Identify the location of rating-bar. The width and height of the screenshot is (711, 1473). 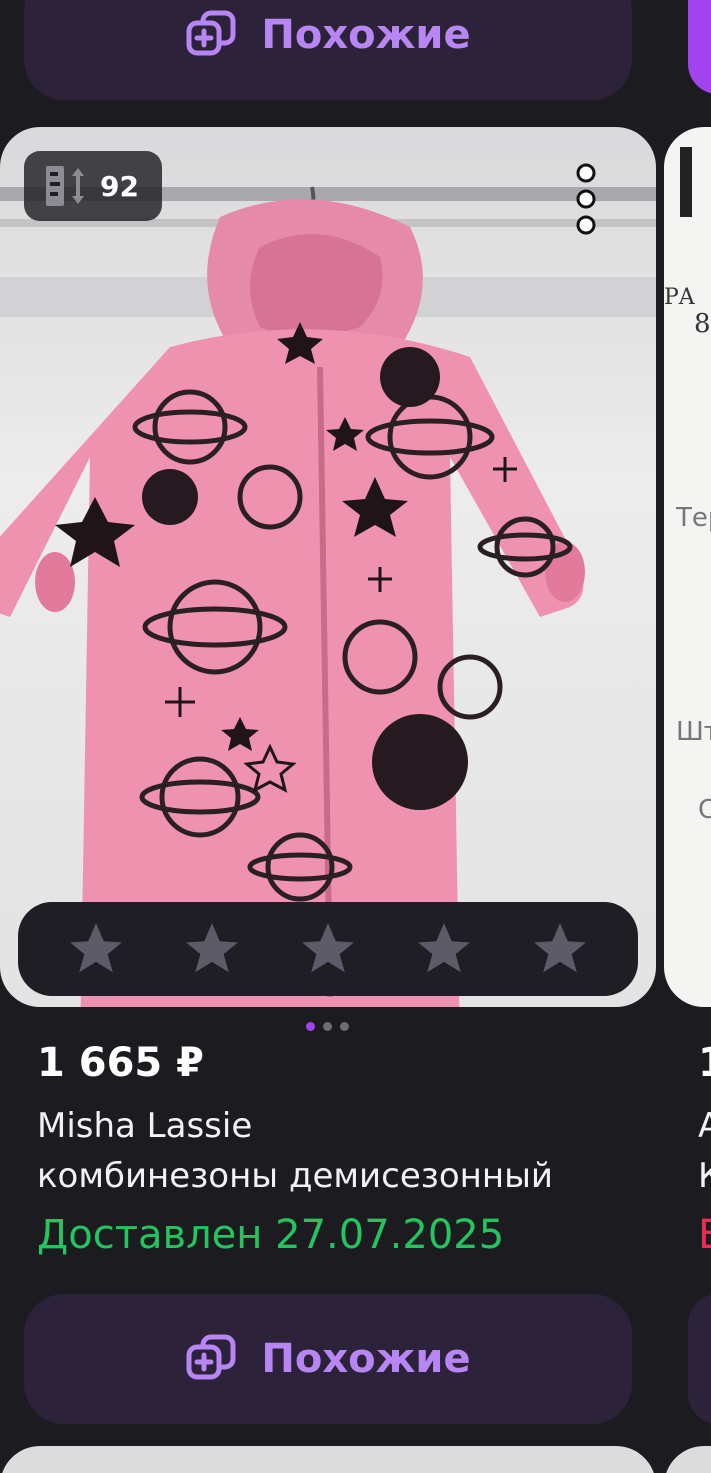
(328, 949).